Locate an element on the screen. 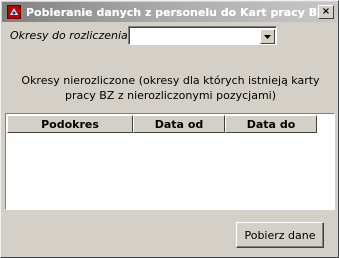  dropdown-button is located at coordinates (267, 36).